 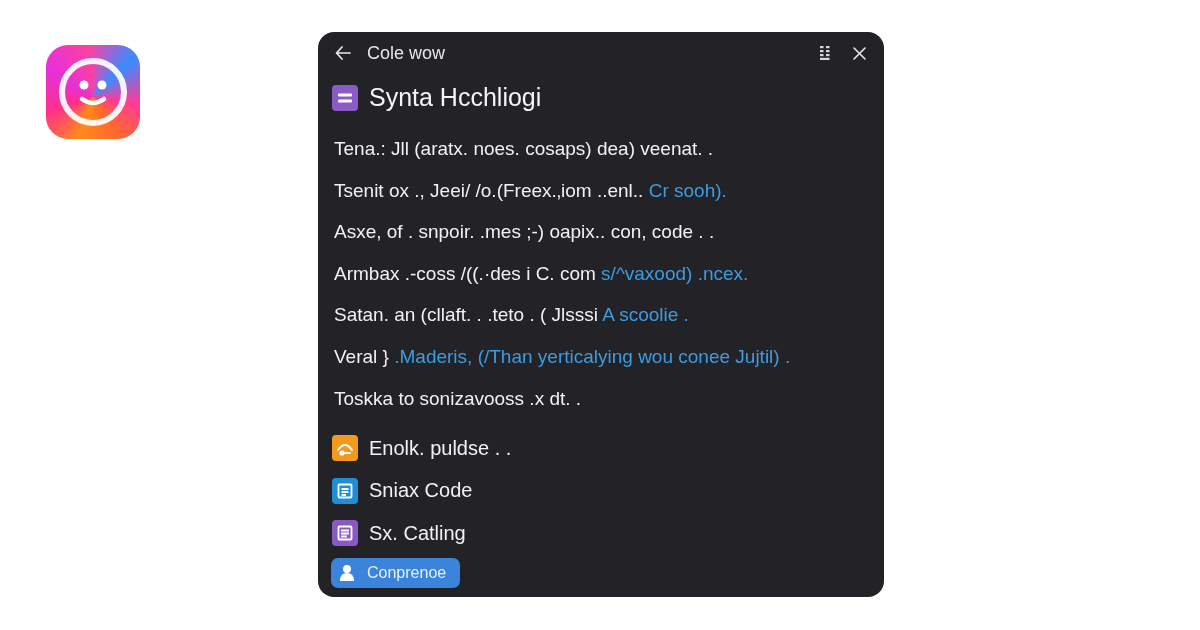 What do you see at coordinates (406, 53) in the screenshot?
I see `window-title: Cole wow` at bounding box center [406, 53].